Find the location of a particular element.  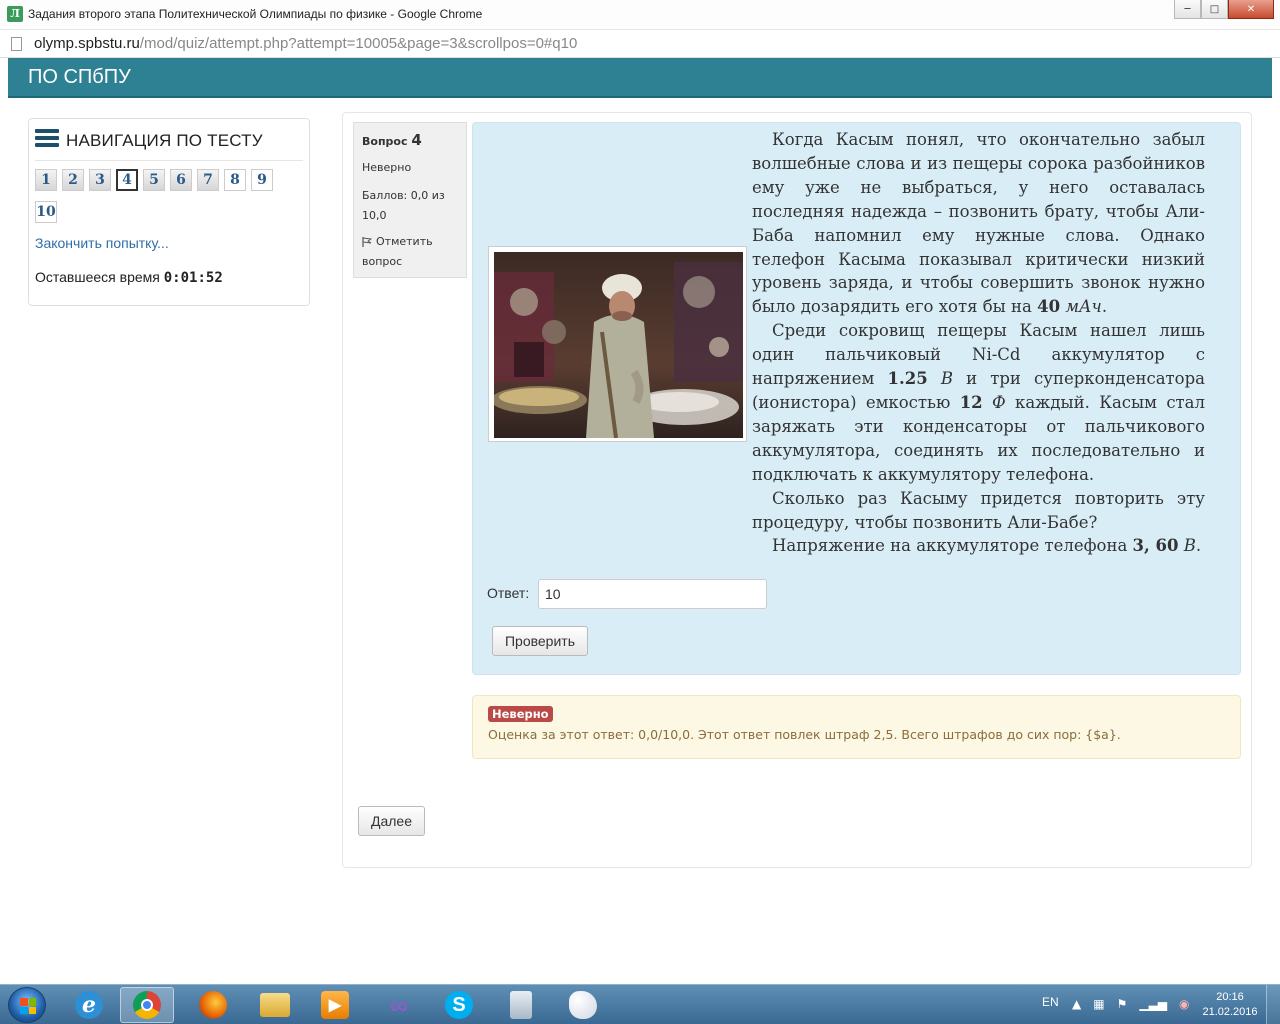

firefox-icon is located at coordinates (213, 1005).